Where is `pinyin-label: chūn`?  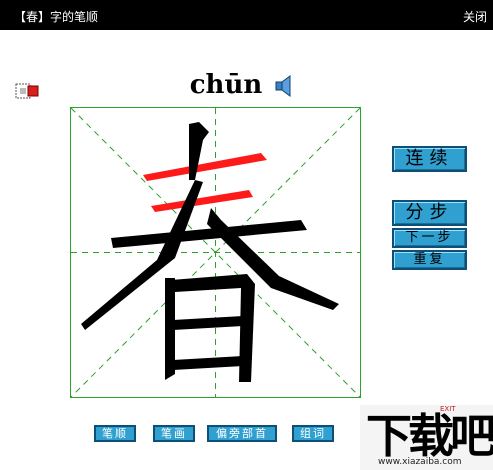 pinyin-label: chūn is located at coordinates (226, 85).